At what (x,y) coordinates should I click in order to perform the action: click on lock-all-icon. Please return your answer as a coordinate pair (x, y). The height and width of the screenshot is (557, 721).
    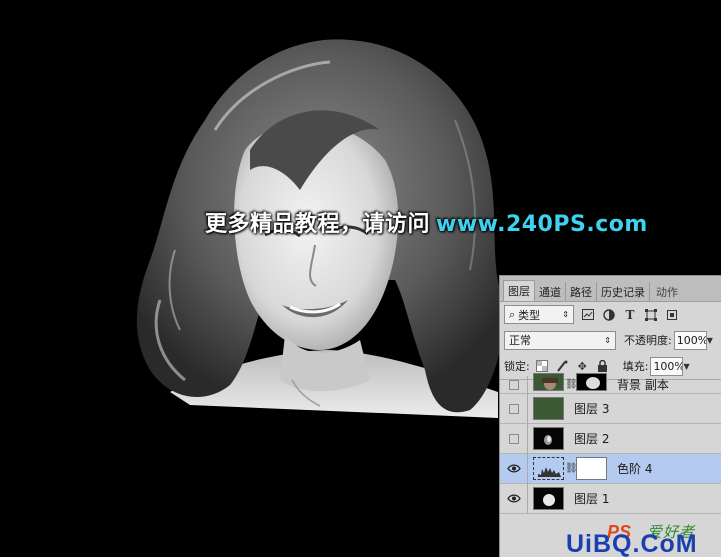
    Looking at the image, I should click on (602, 366).